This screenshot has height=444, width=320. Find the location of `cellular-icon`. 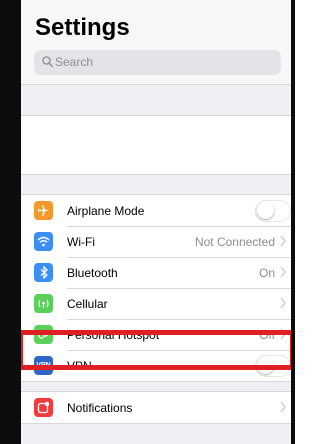

cellular-icon is located at coordinates (43, 303).